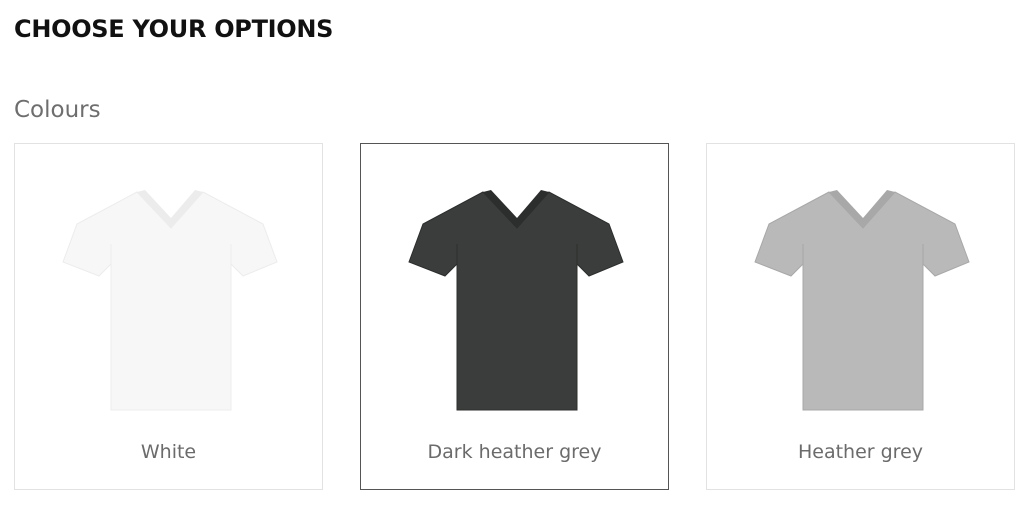  I want to click on page-title: CHOOSE YOUR OPTIONS, so click(174, 29).